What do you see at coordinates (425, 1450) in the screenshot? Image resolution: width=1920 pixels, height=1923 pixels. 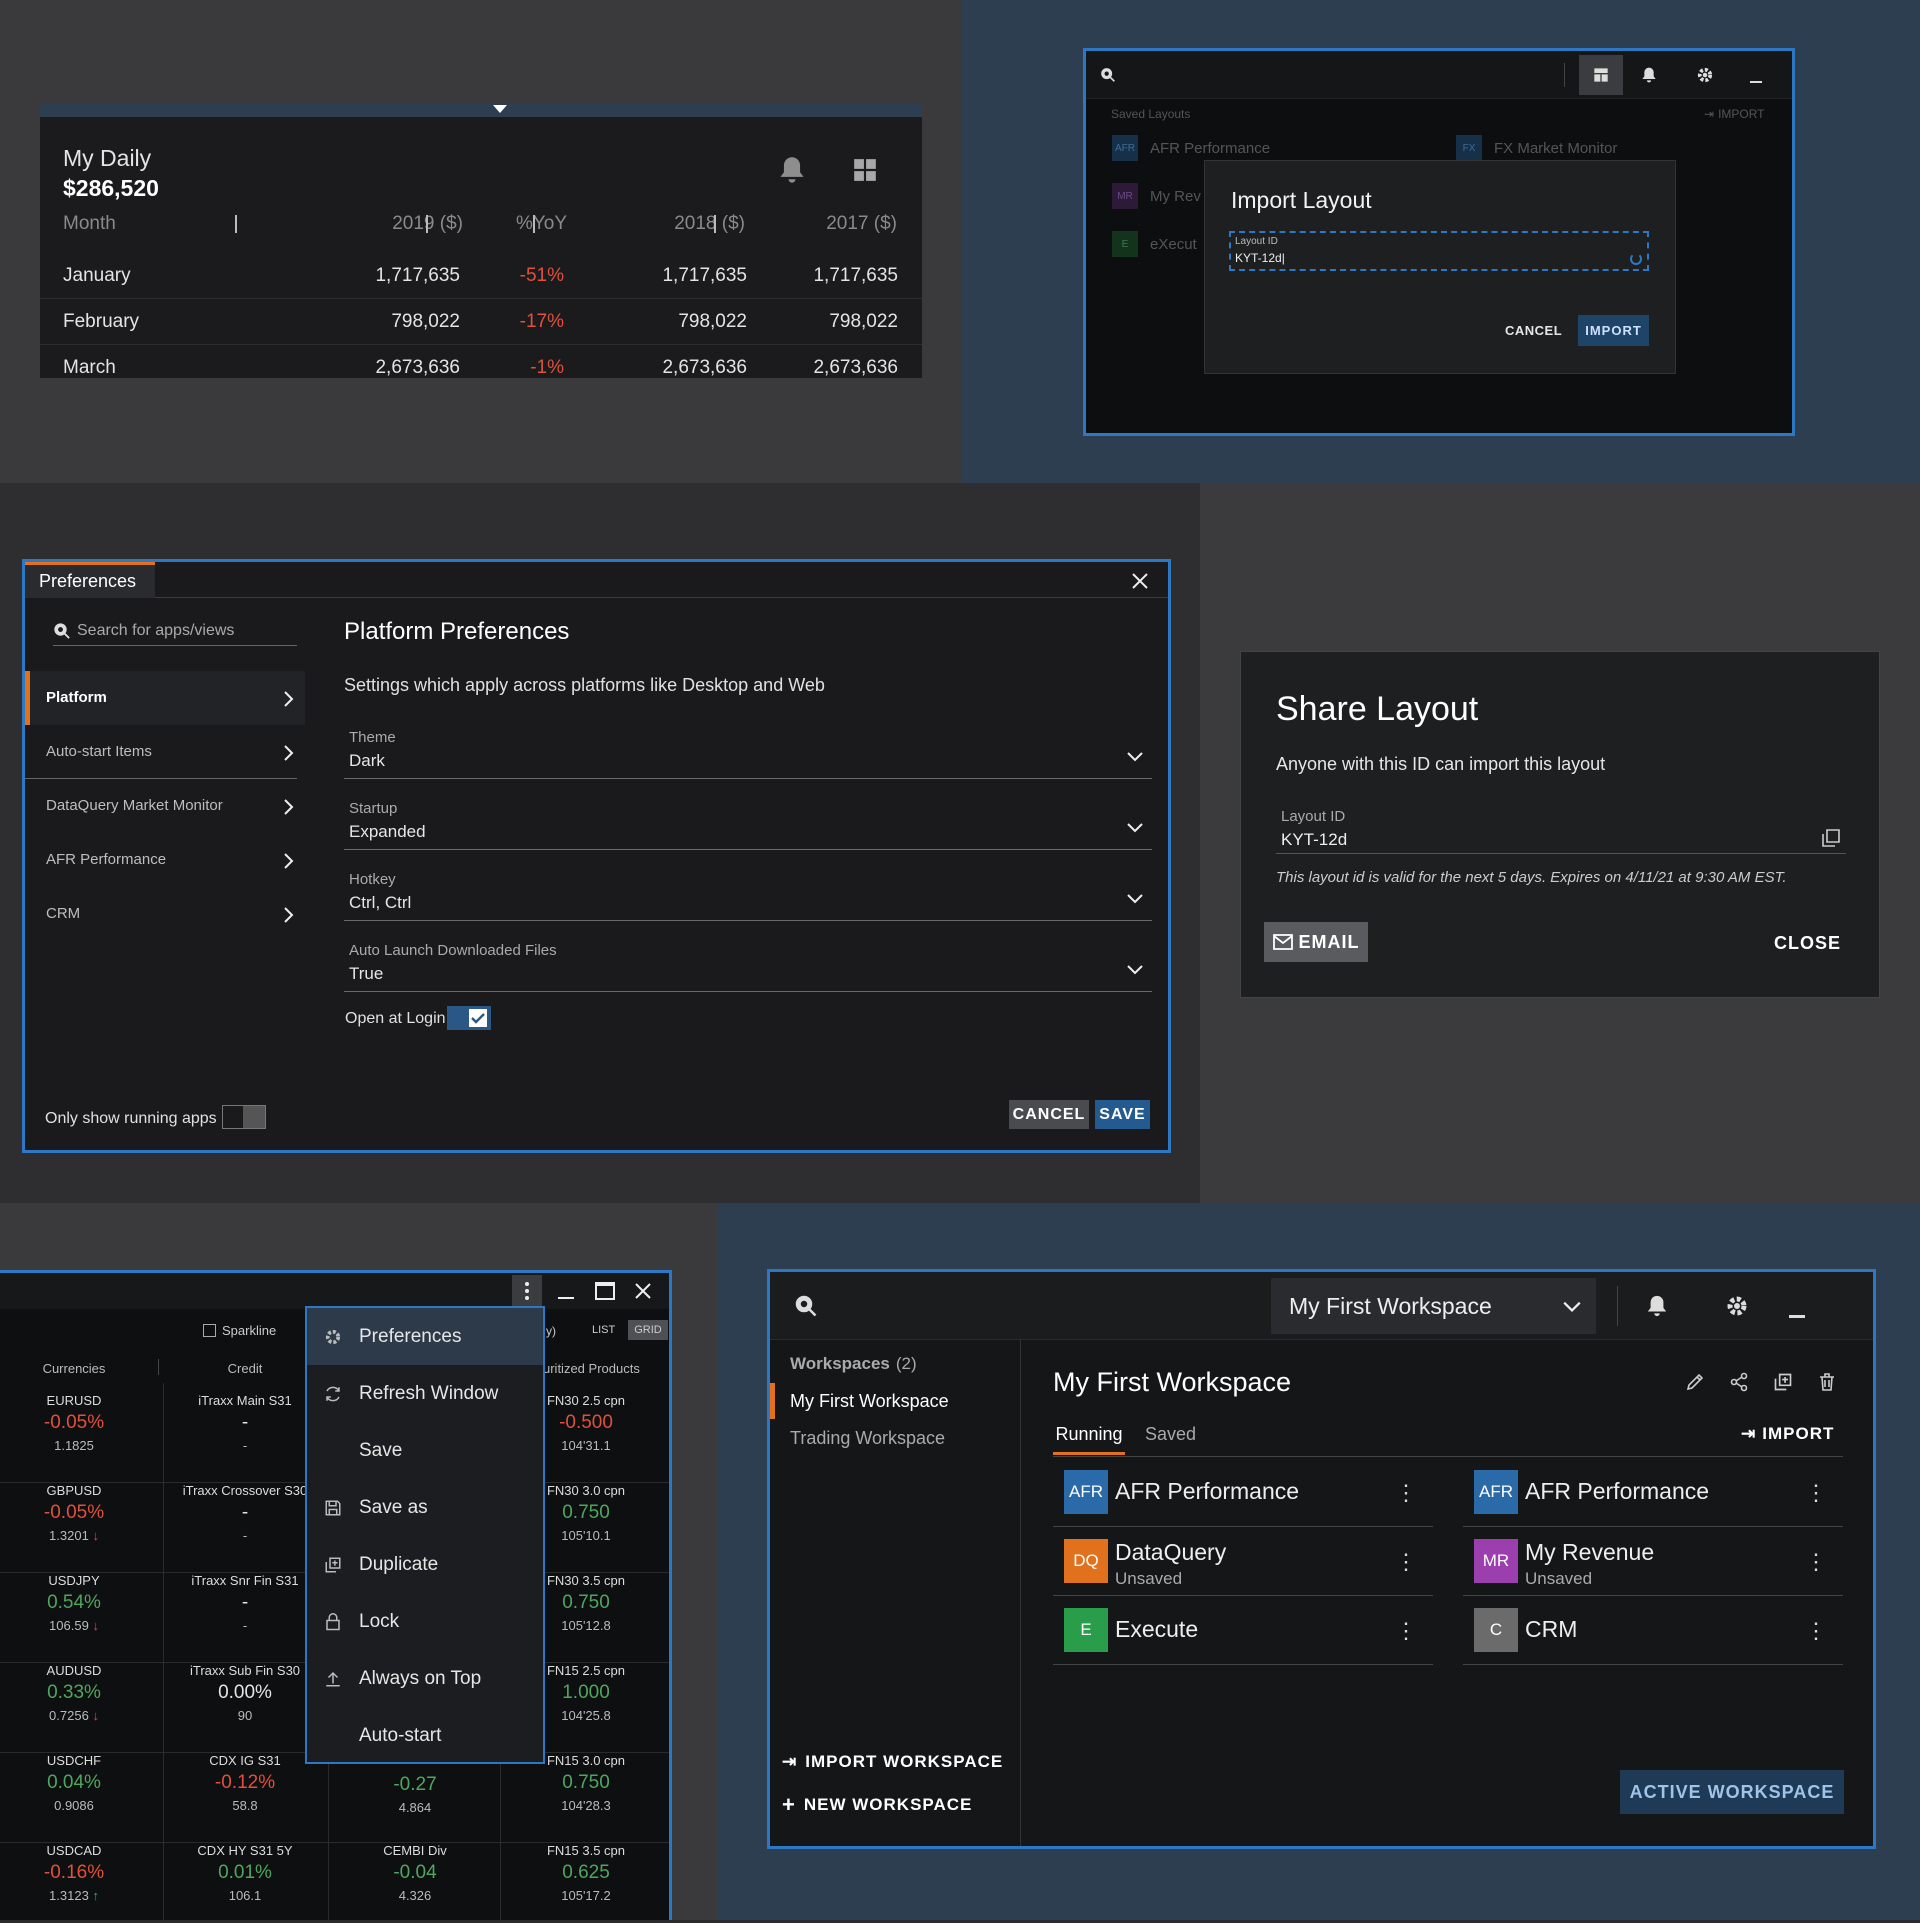 I see `menu-item-save: Save` at bounding box center [425, 1450].